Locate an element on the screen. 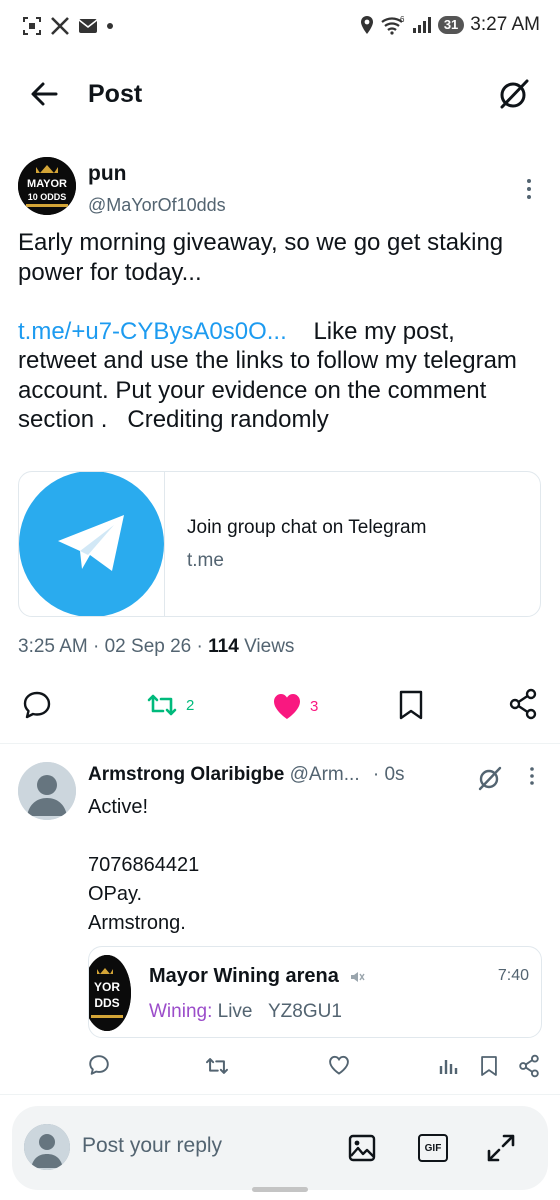 The image size is (560, 1200). heart-icon is located at coordinates (339, 1065).